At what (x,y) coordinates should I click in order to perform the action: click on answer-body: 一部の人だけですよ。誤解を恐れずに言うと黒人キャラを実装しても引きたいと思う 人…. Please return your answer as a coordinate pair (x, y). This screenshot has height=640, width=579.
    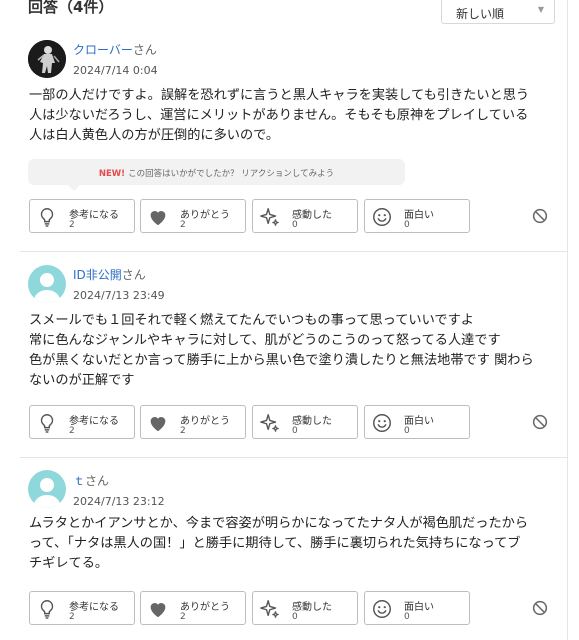
    Looking at the image, I should click on (293, 116).